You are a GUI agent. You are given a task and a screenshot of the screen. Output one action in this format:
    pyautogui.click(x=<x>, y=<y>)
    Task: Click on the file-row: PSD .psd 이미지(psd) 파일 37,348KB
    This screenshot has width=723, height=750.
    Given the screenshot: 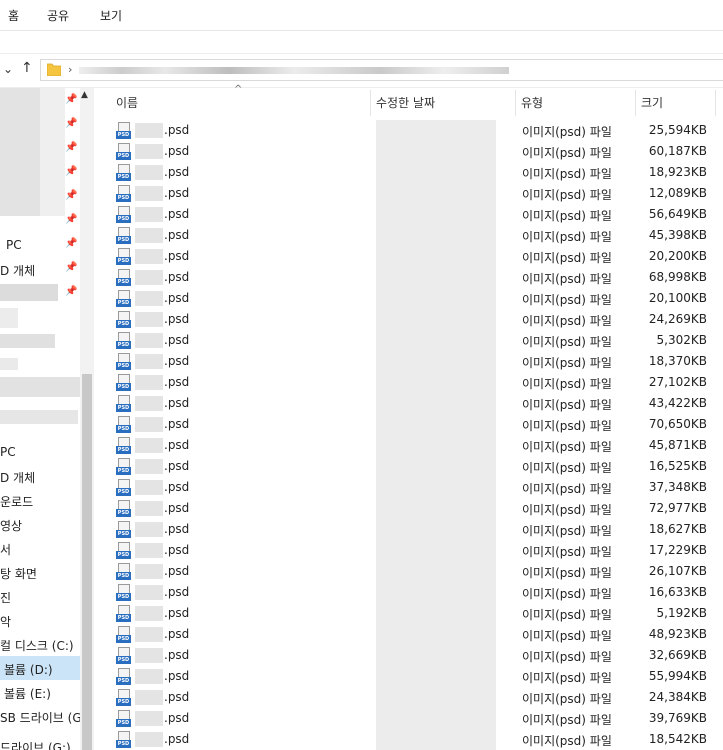 What is the action you would take?
    pyautogui.click(x=408, y=487)
    